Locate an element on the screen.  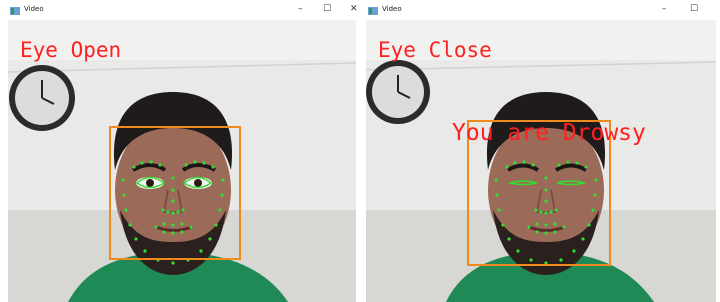
close-button: ✕ is located at coordinates (354, 9).